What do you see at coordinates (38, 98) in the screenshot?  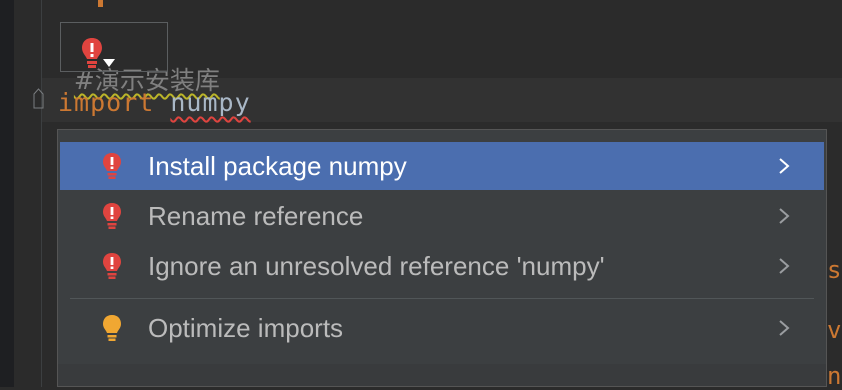 I see `fold-marker-icon` at bounding box center [38, 98].